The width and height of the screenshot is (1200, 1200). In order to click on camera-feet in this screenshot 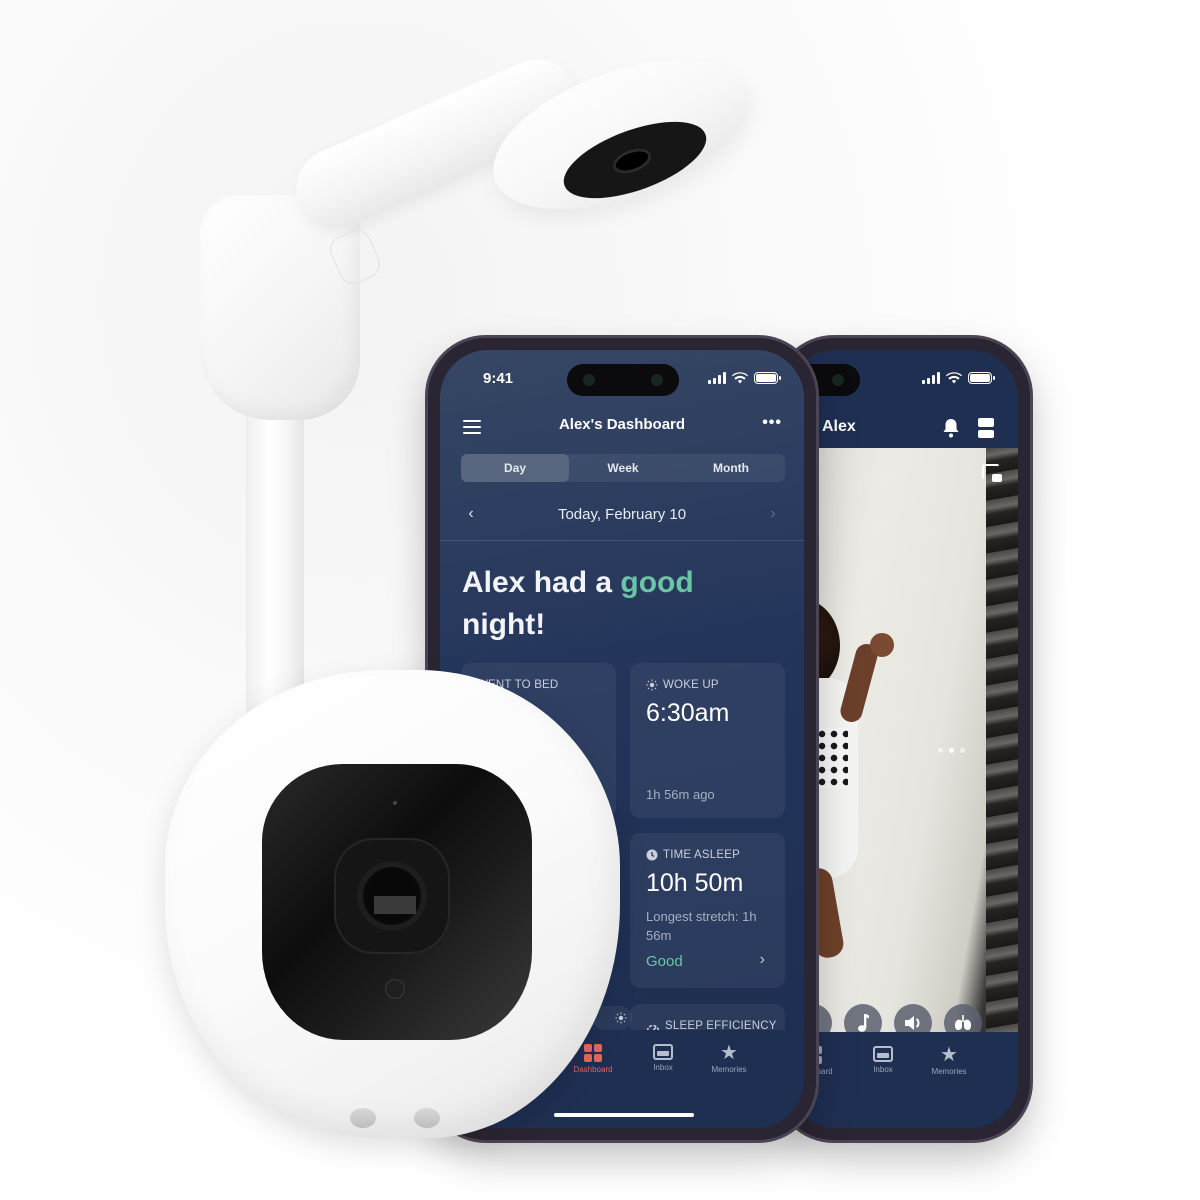, I will do `click(395, 1119)`.